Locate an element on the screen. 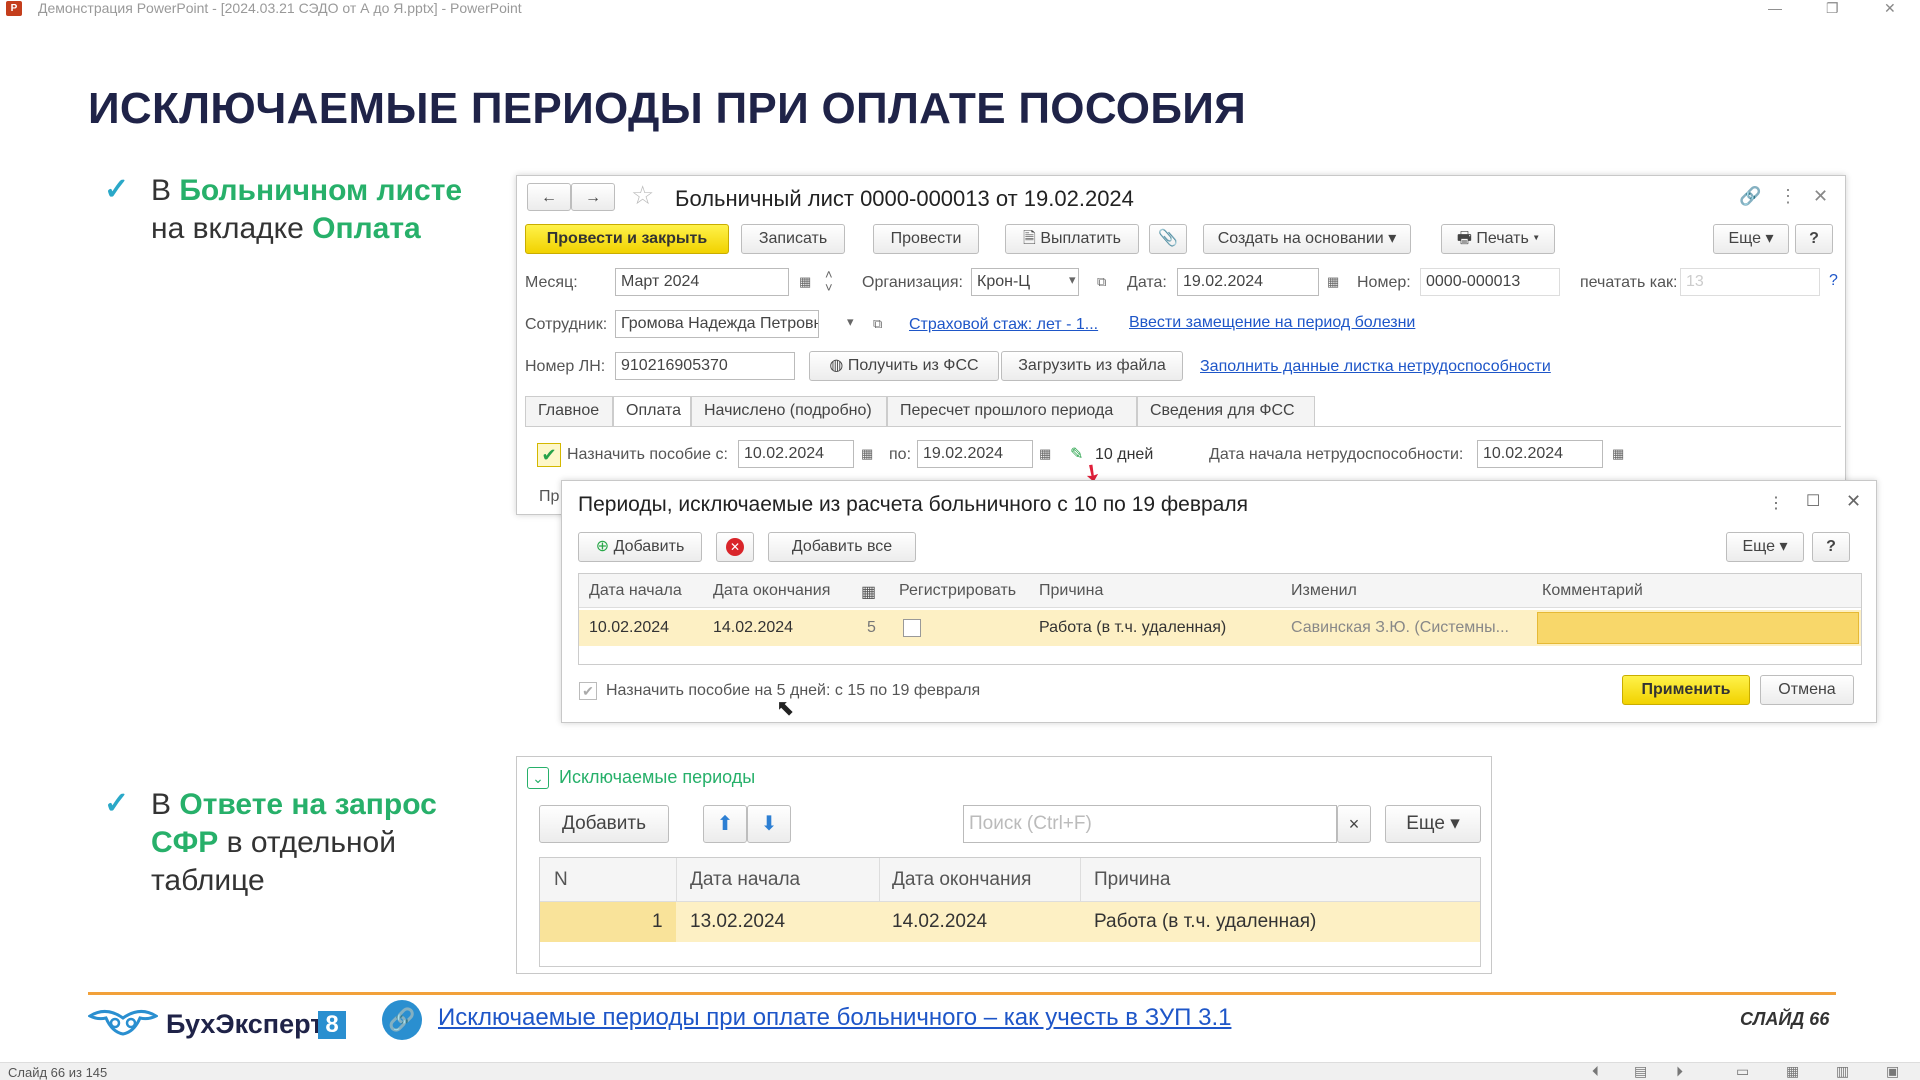 Image resolution: width=1920 pixels, height=1080 pixels. back-button: ← is located at coordinates (549, 197).